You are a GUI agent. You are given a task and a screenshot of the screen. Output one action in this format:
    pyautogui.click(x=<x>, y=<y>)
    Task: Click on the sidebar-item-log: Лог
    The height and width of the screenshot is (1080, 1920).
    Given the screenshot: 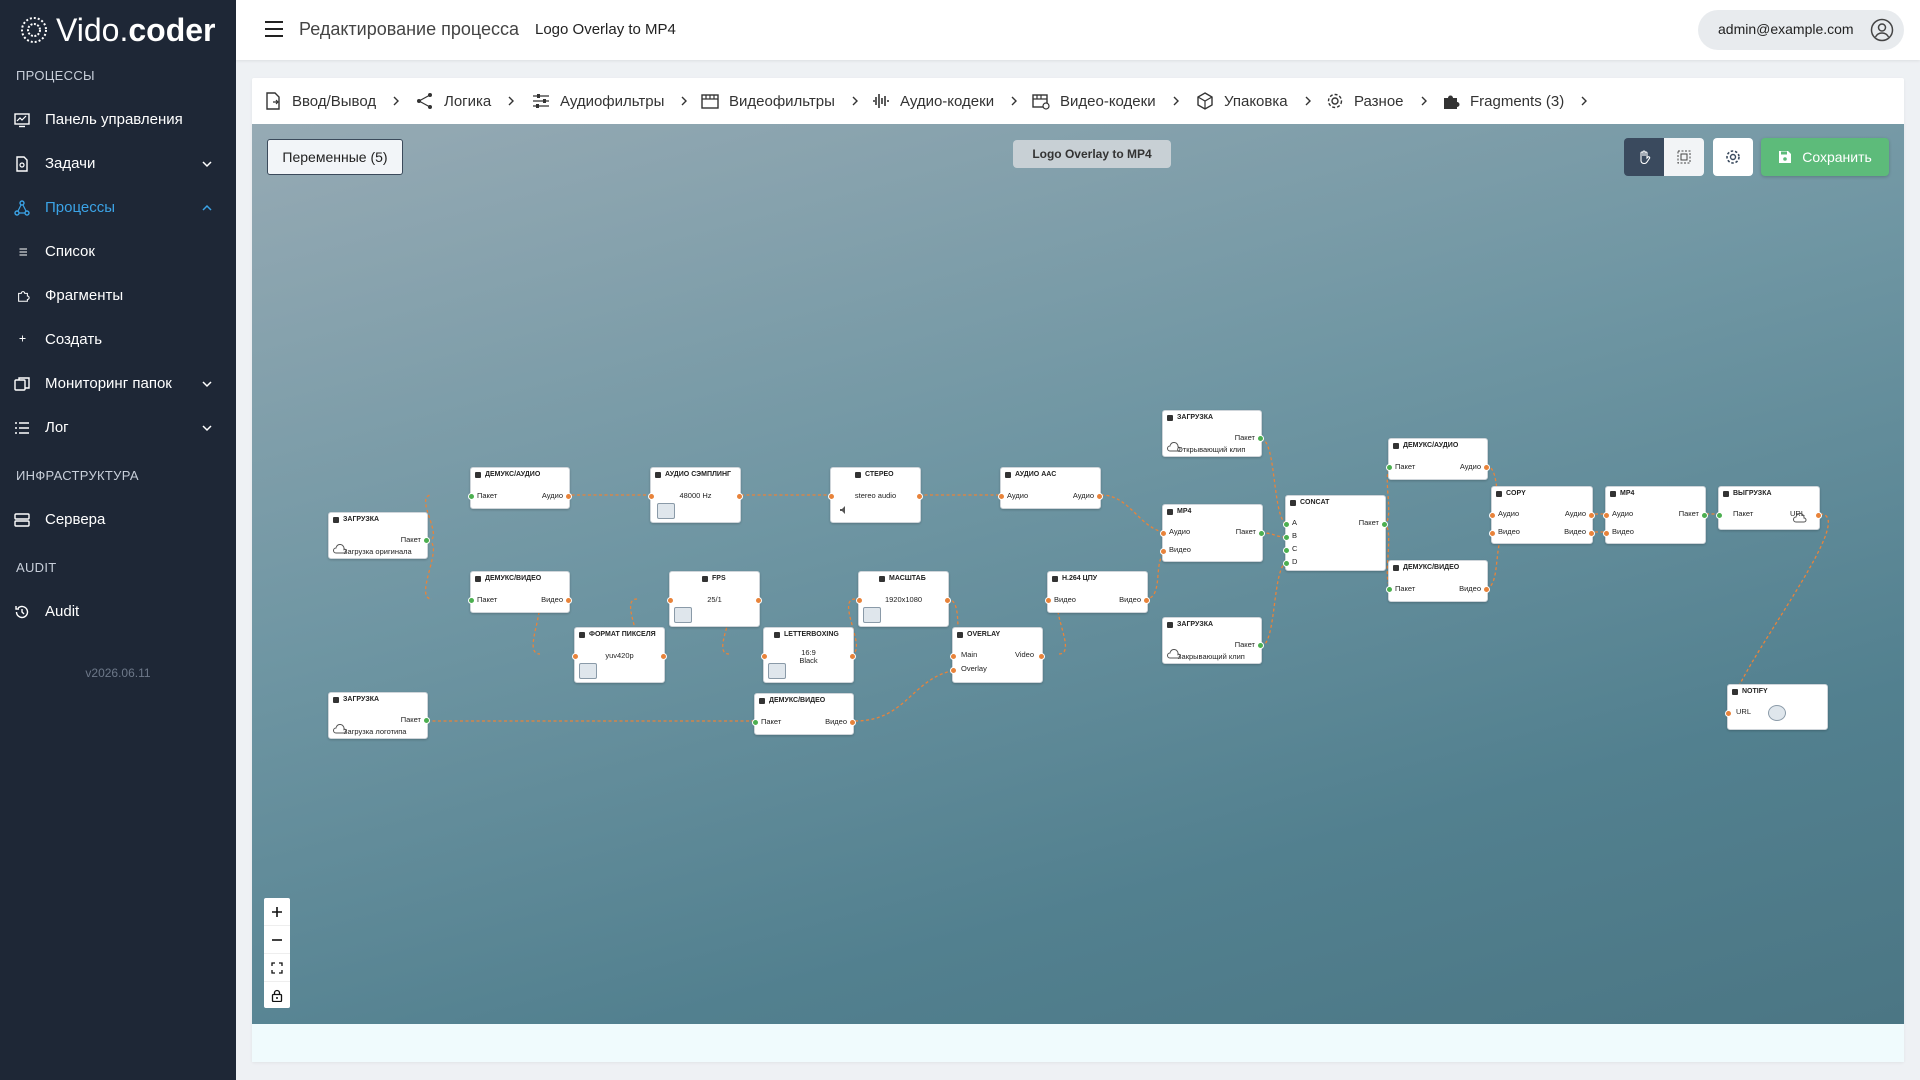 What is the action you would take?
    pyautogui.click(x=118, y=428)
    